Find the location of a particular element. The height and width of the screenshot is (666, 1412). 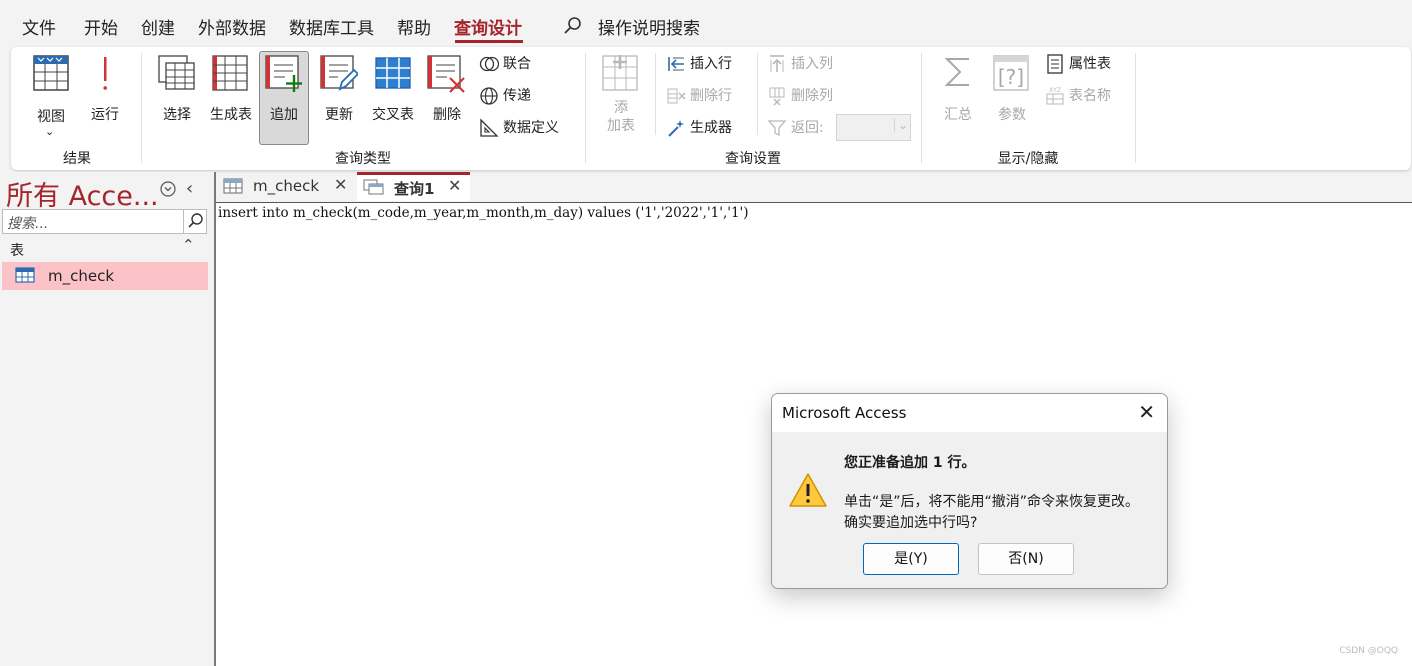

watermark: CSDN @OQQ is located at coordinates (1368, 651).